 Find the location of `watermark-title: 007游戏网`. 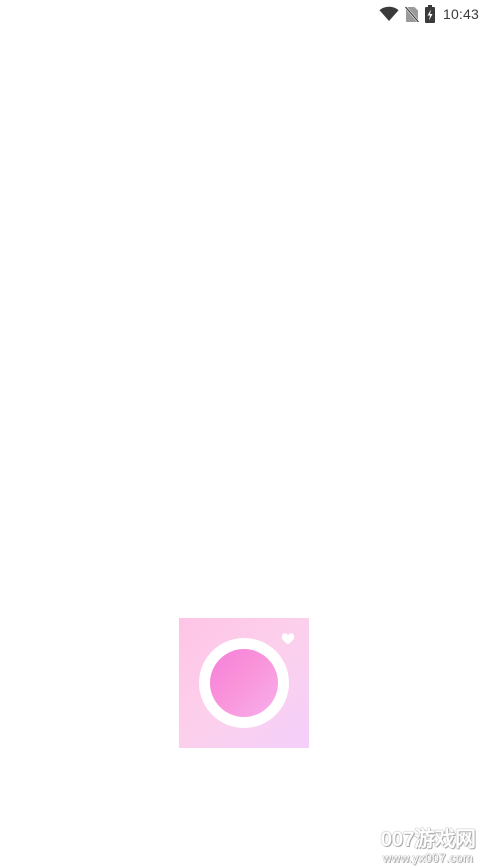

watermark-title: 007游戏网 is located at coordinates (428, 839).